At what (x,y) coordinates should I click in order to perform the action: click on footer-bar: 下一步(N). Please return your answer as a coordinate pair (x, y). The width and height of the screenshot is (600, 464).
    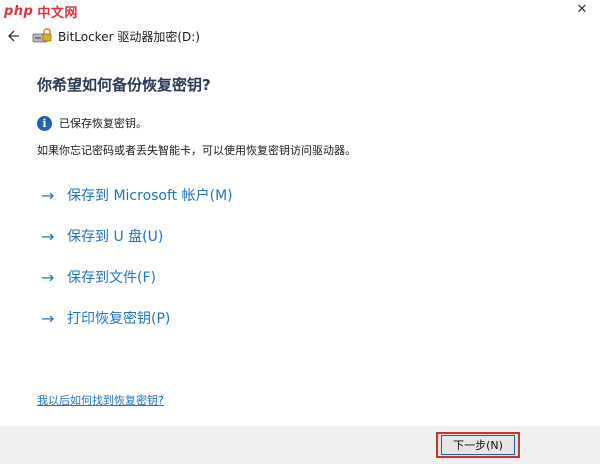
    Looking at the image, I should click on (300, 445).